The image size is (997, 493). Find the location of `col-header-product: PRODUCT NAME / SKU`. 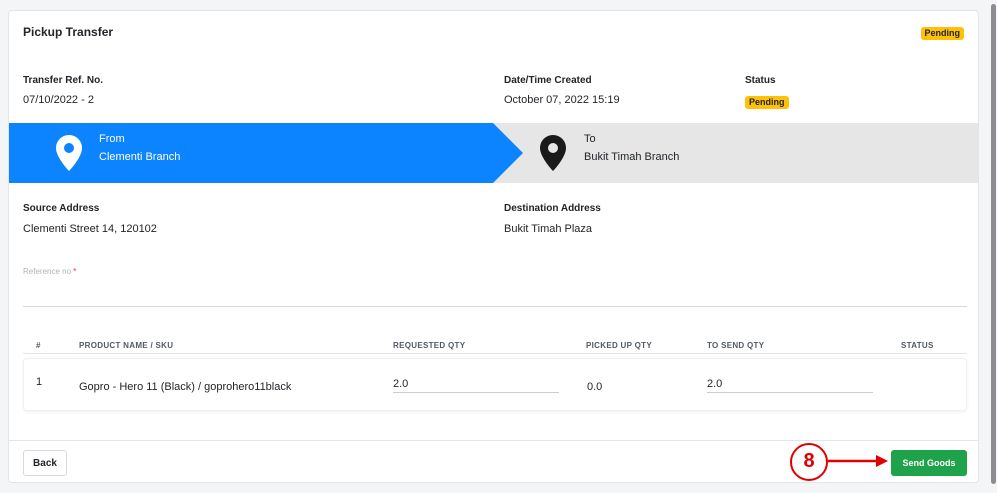

col-header-product: PRODUCT NAME / SKU is located at coordinates (126, 345).